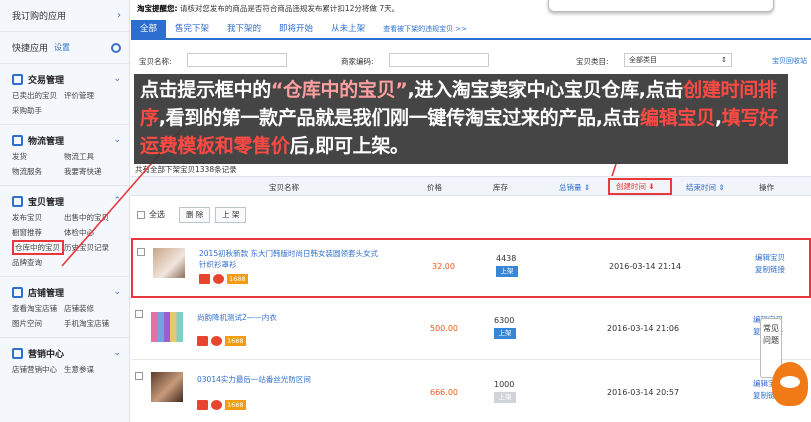  What do you see at coordinates (90, 247) in the screenshot?
I see `sidebar-link: 历史宝贝记录` at bounding box center [90, 247].